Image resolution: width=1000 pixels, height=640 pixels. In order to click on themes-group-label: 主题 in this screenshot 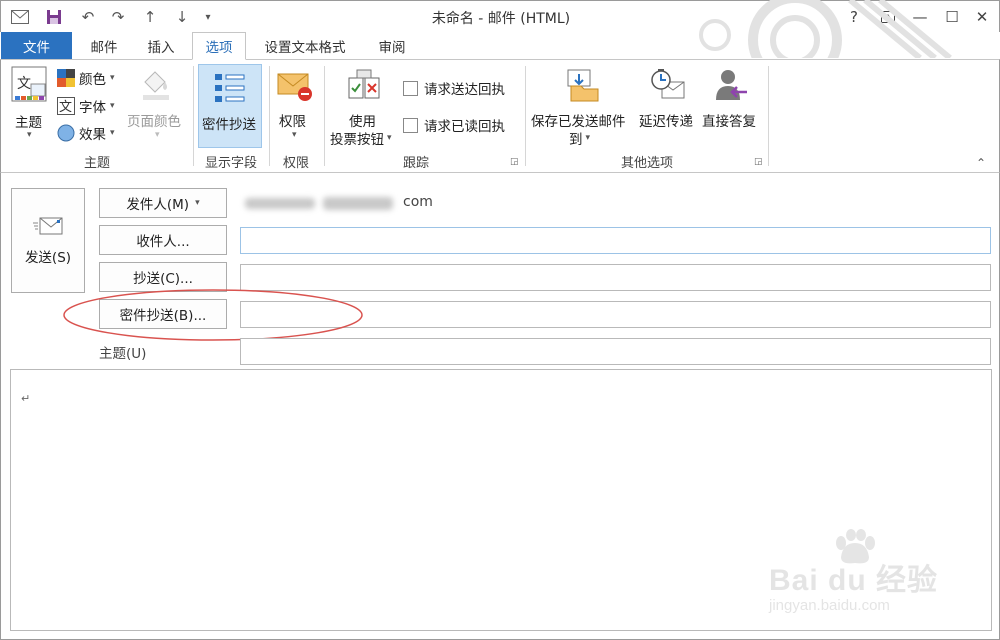, I will do `click(96, 163)`.